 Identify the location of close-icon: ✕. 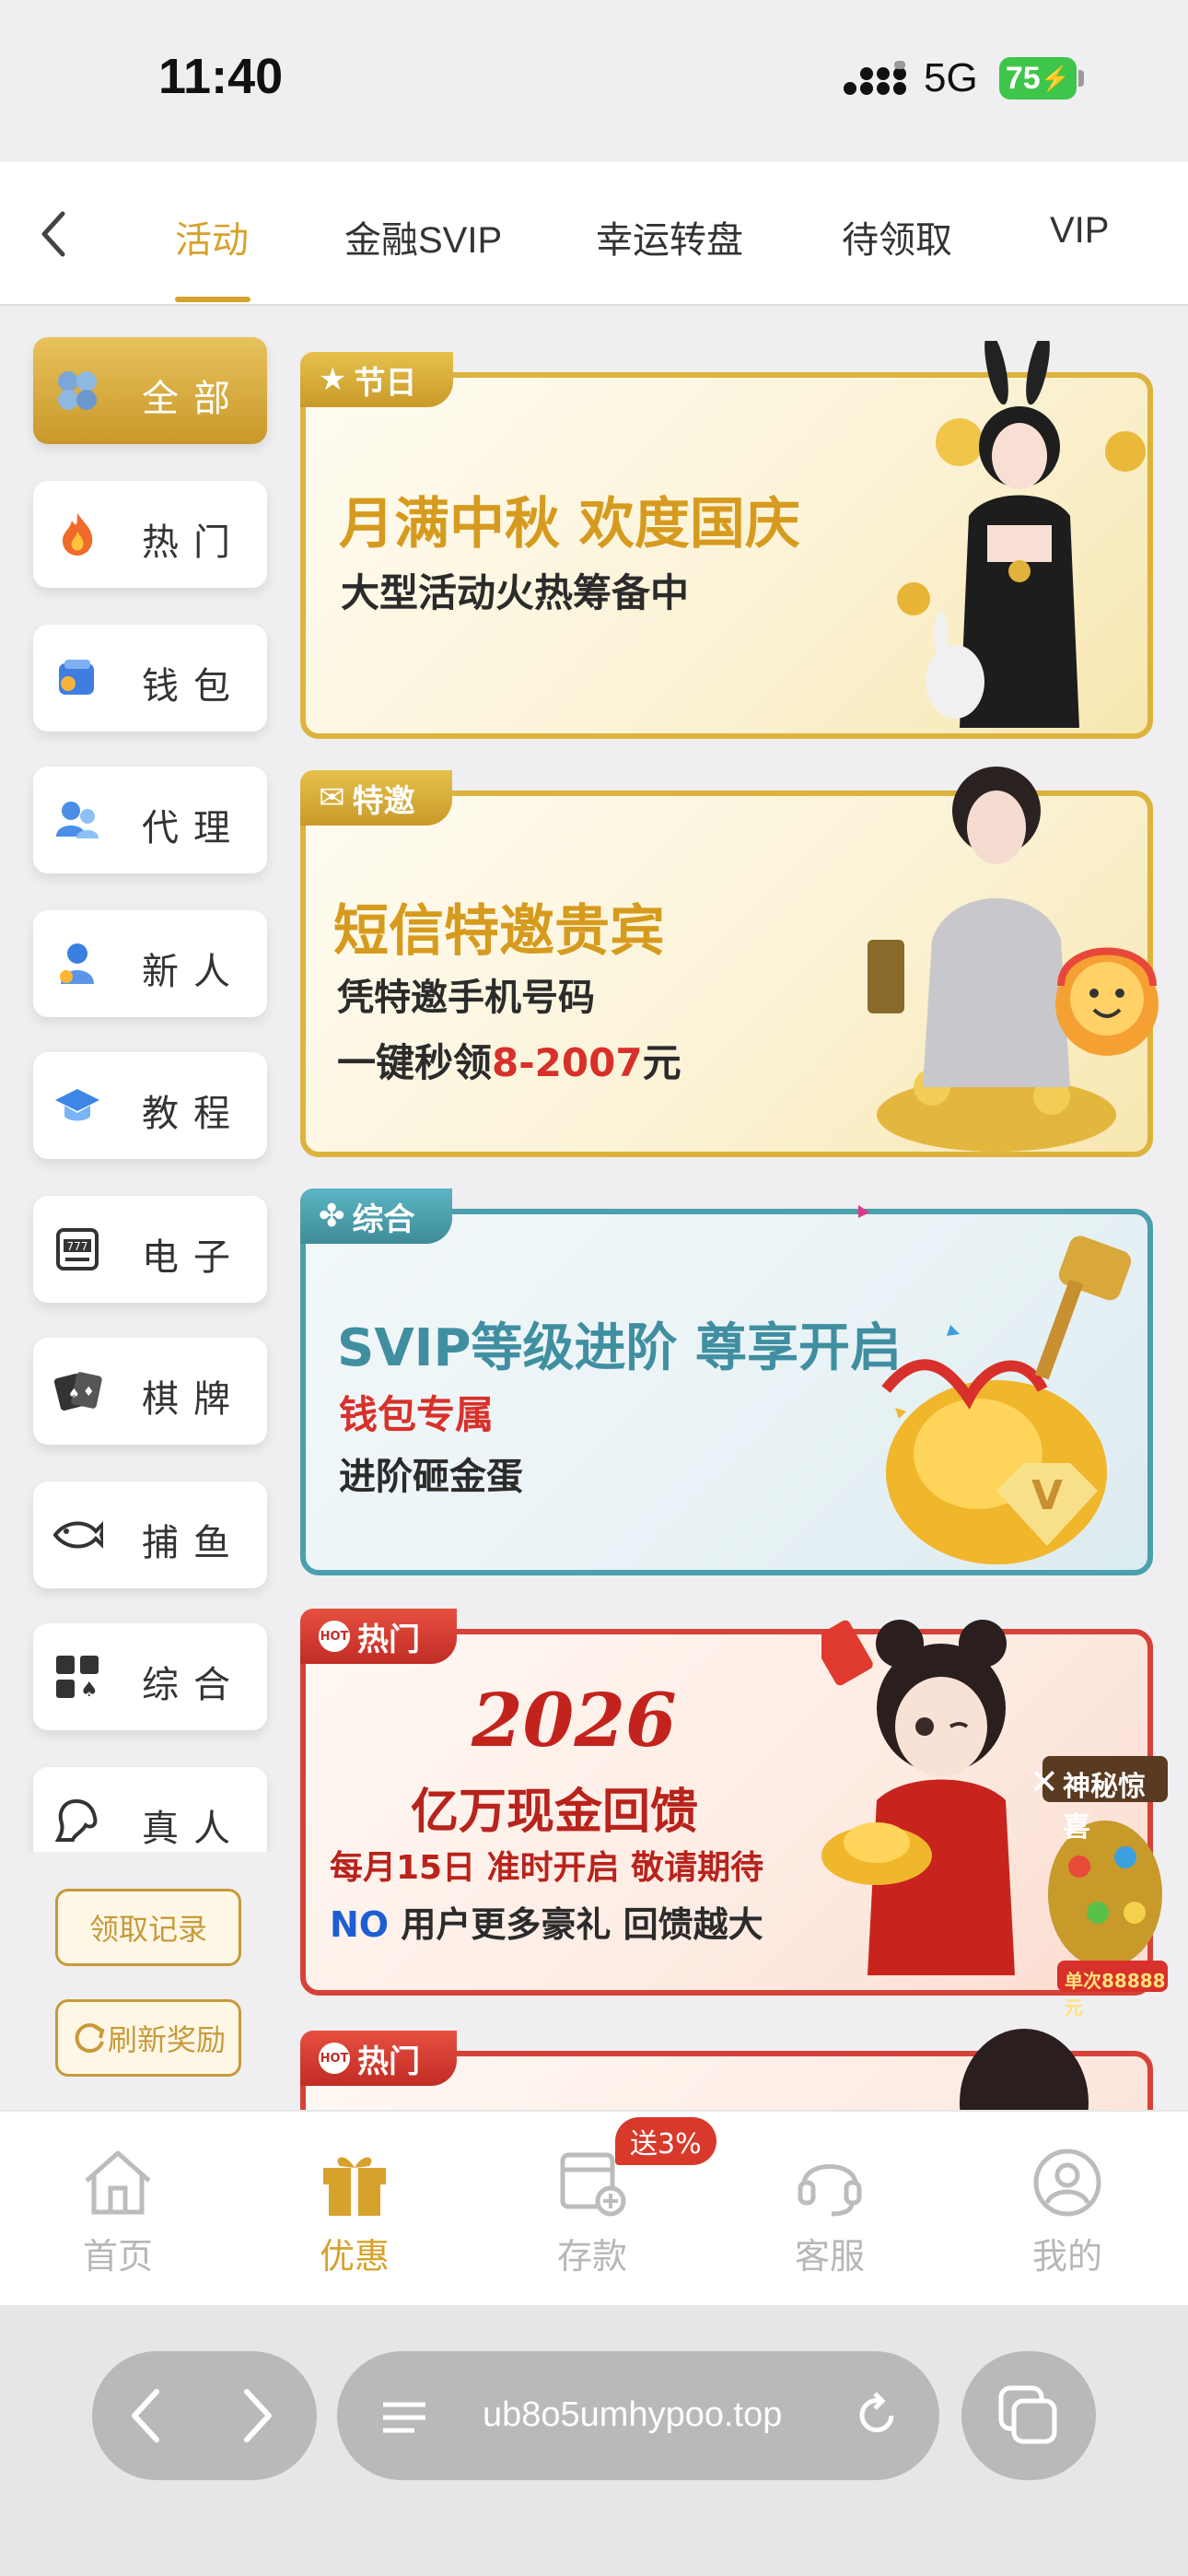
(1044, 1782).